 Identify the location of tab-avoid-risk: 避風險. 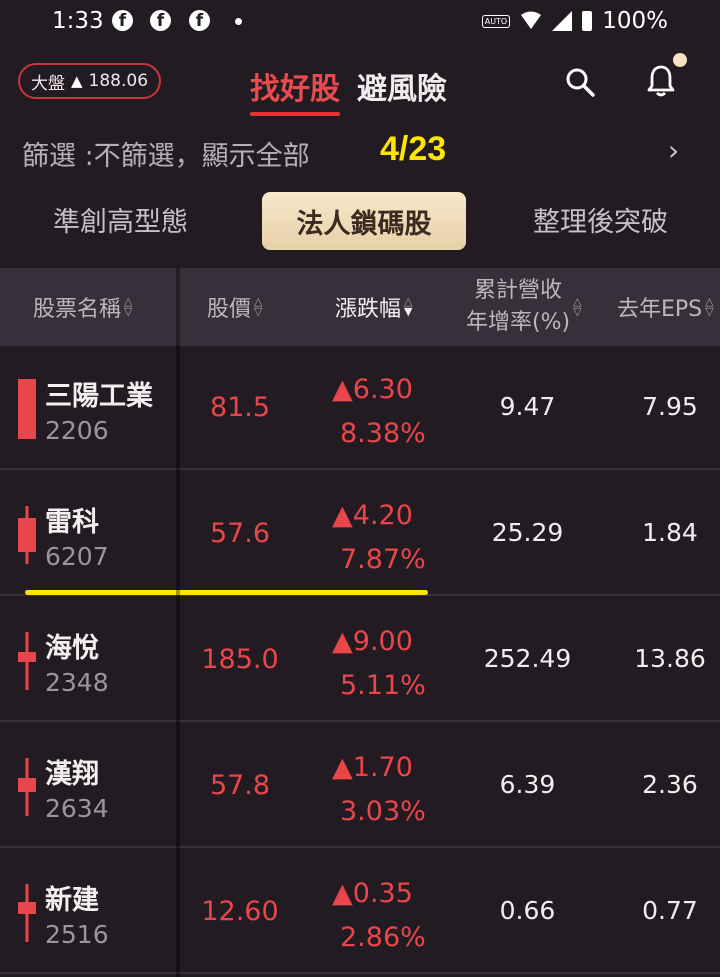
(402, 86).